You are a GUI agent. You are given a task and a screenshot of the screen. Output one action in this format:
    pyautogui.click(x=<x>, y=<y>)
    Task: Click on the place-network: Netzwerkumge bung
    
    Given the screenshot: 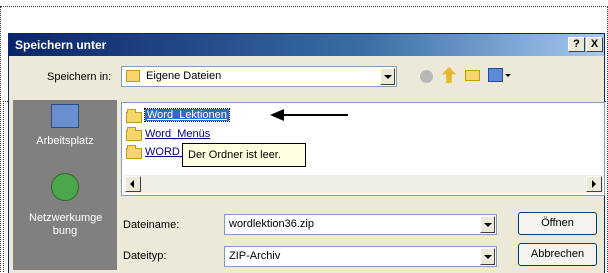 What is the action you would take?
    pyautogui.click(x=65, y=225)
    